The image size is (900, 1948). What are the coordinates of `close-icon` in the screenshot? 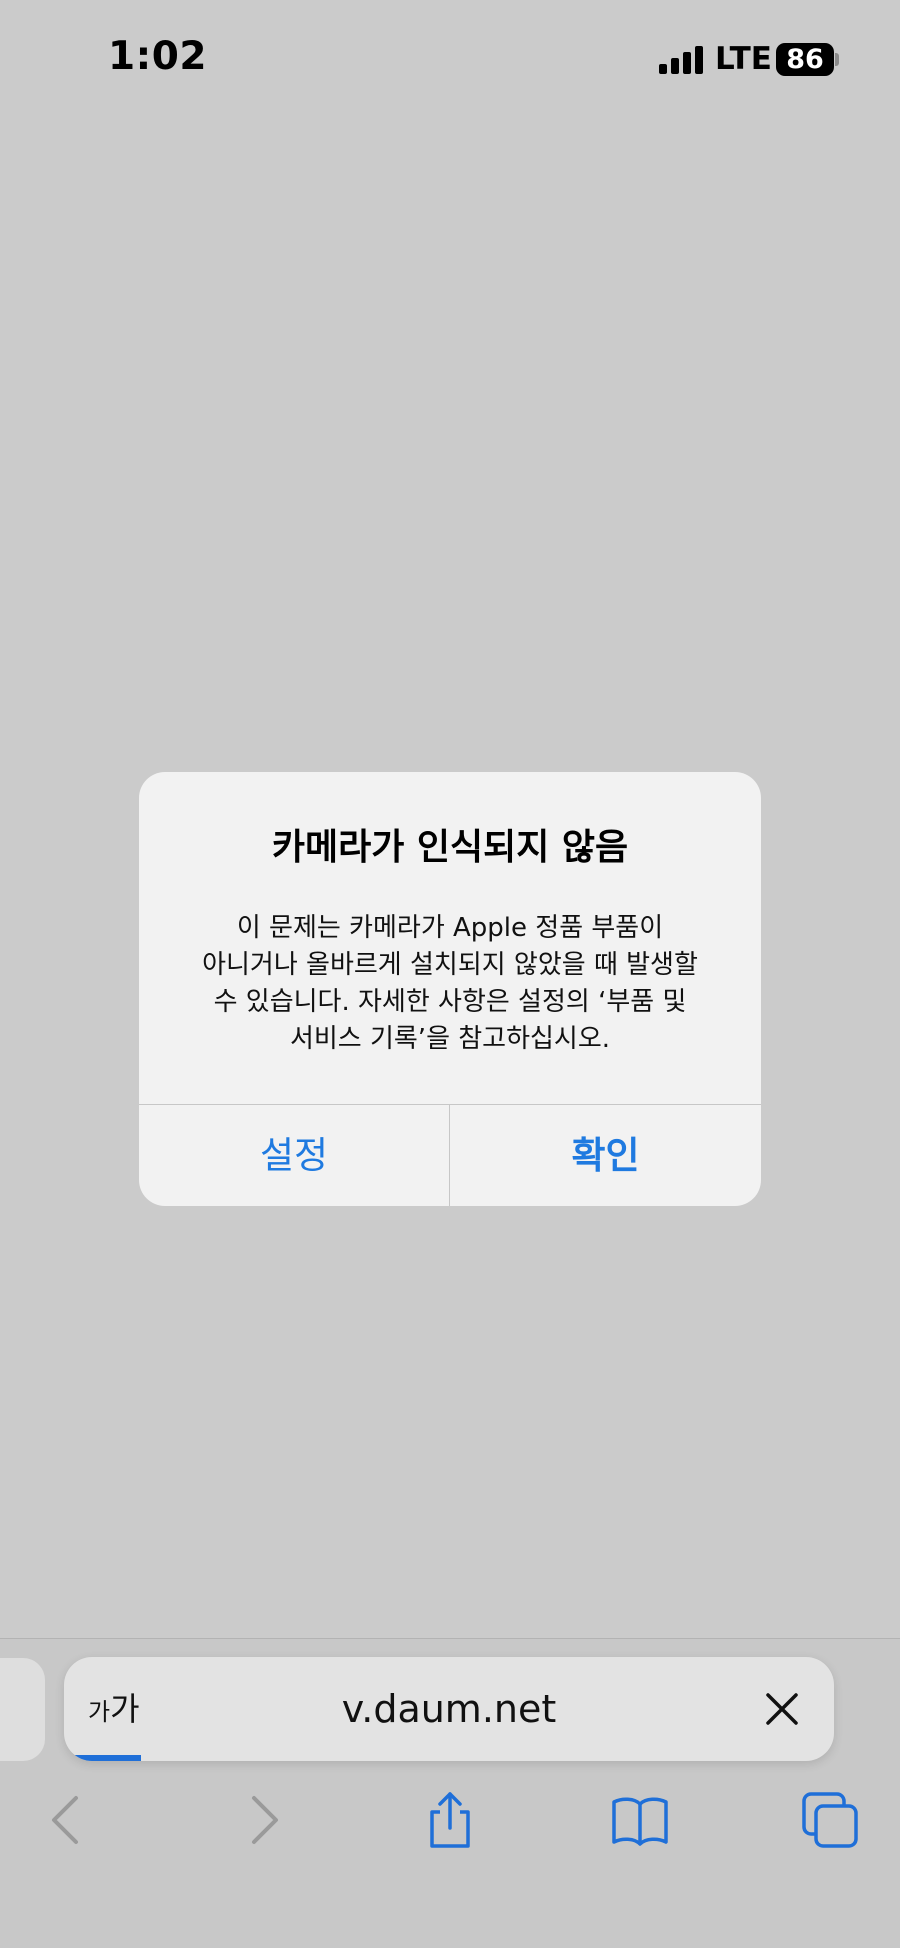 It's located at (782, 1709).